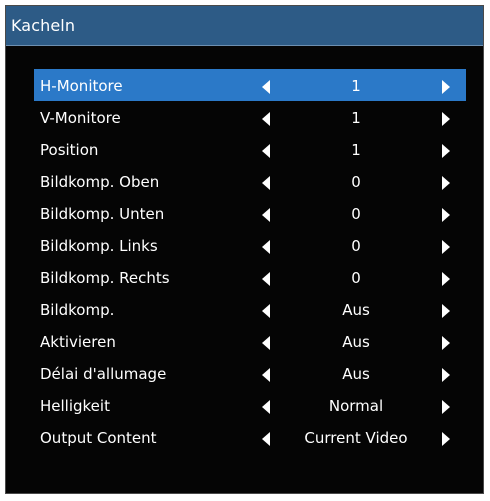  I want to click on setting-row-position: Position 1, so click(250, 149).